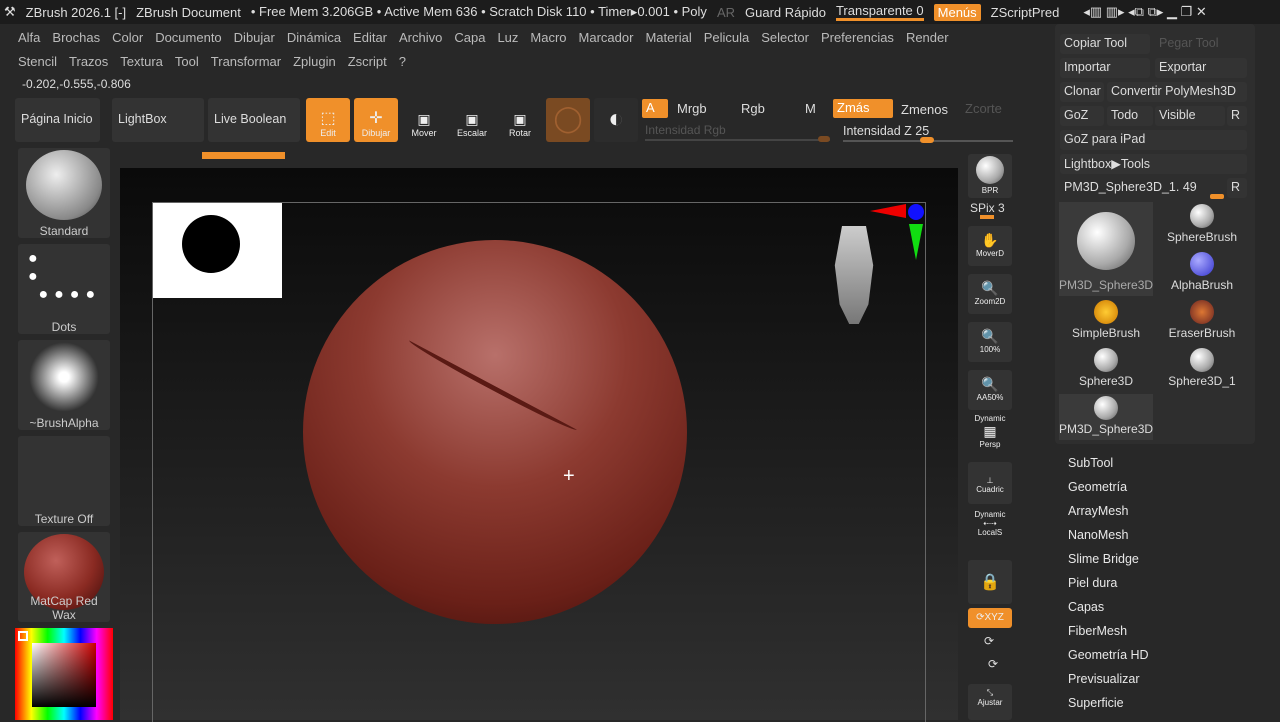 The width and height of the screenshot is (1280, 722). I want to click on material-selector: MatCap Red Wax, so click(64, 577).